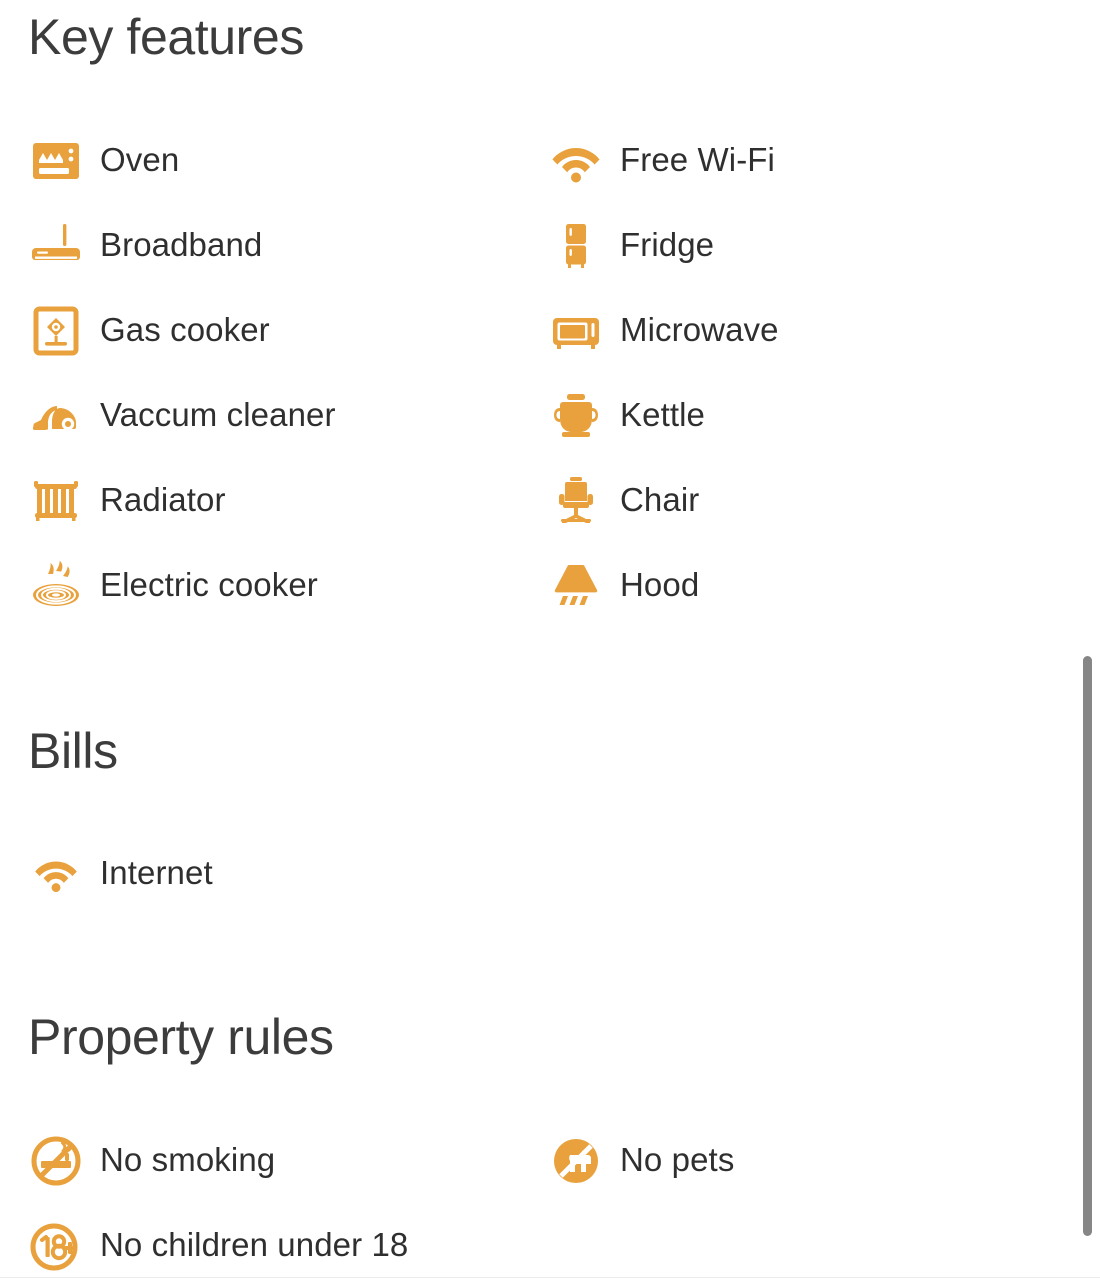 The image size is (1100, 1288). What do you see at coordinates (288, 1160) in the screenshot?
I see `rule-item-no-smoking: No smoking` at bounding box center [288, 1160].